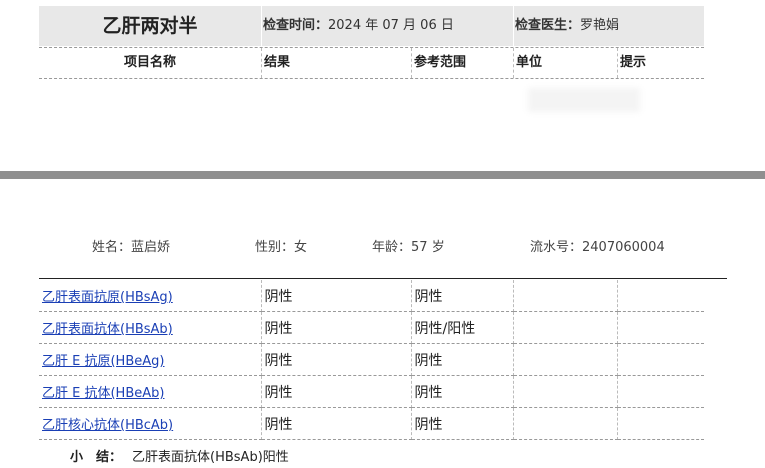 This screenshot has height=468, width=765. I want to click on item-link: 乙肝核心抗体(HBcAb), so click(107, 425).